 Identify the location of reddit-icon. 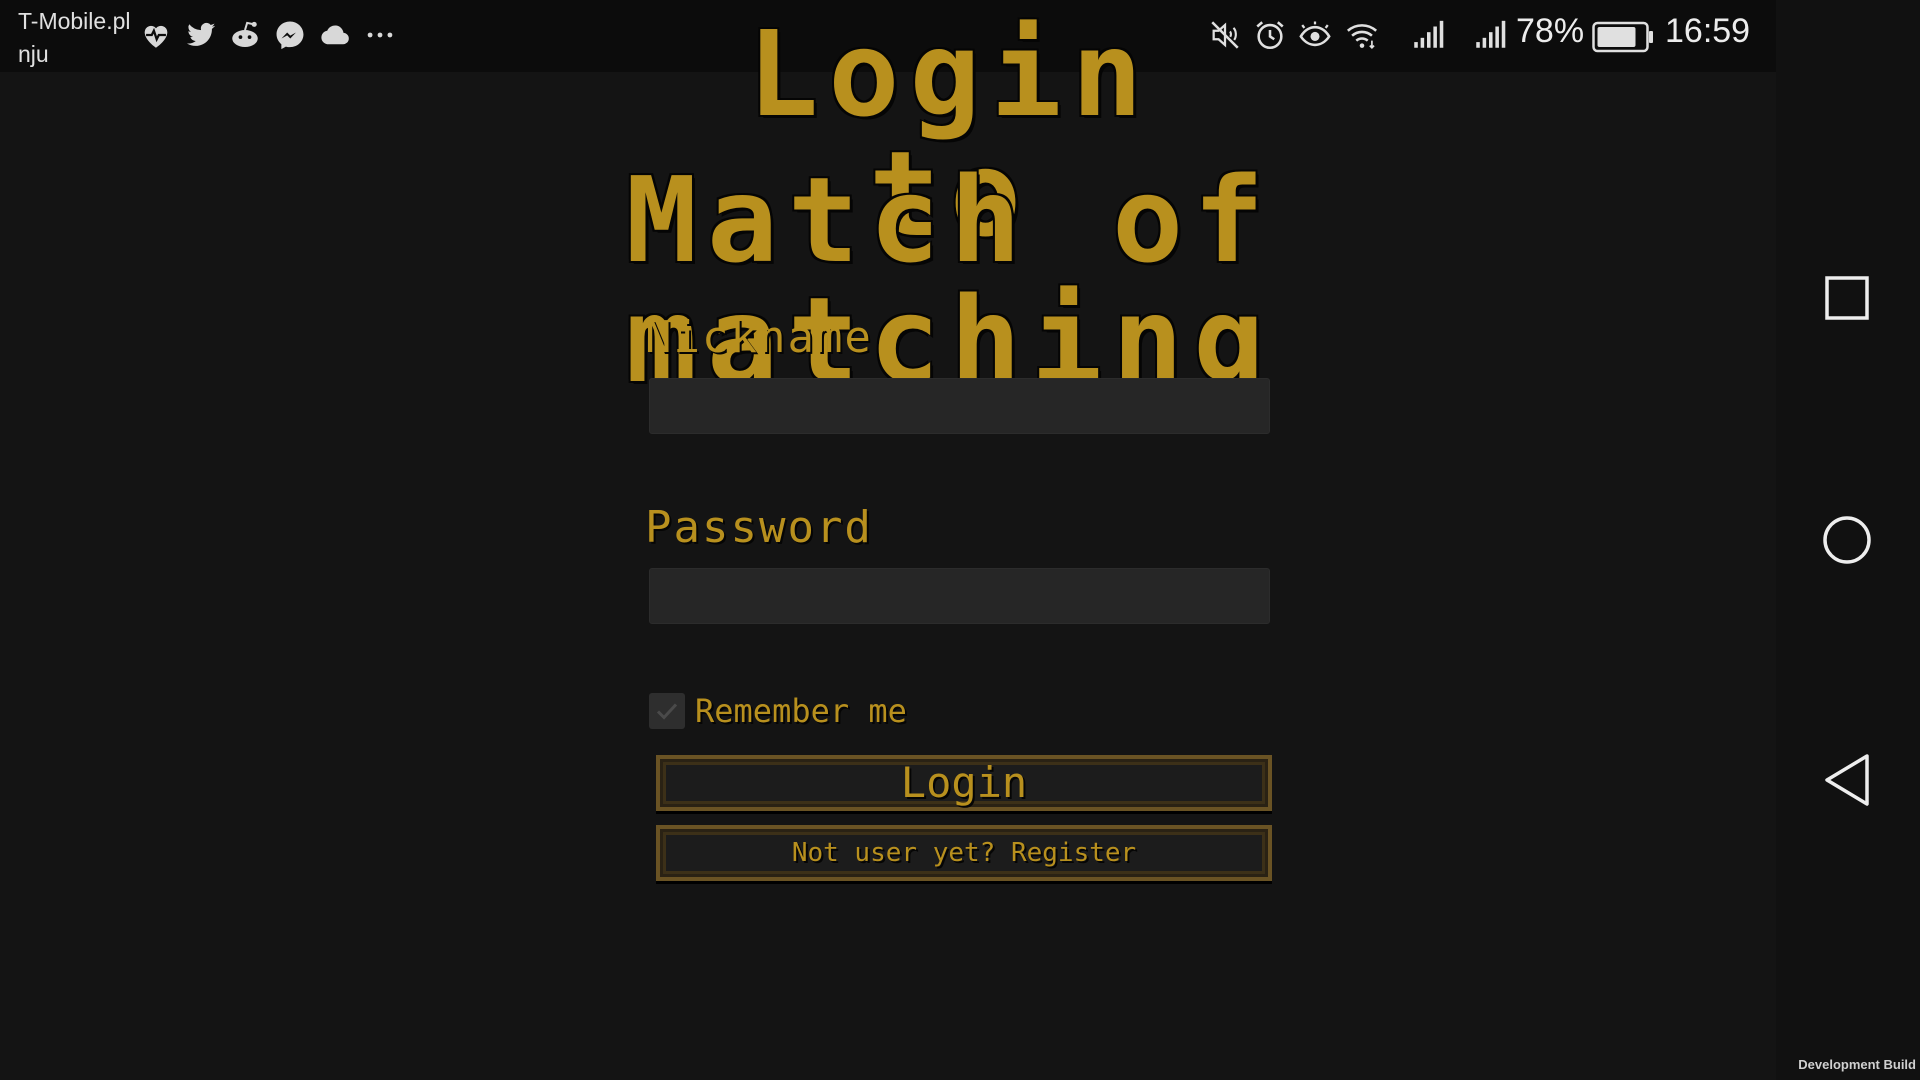
(245, 35).